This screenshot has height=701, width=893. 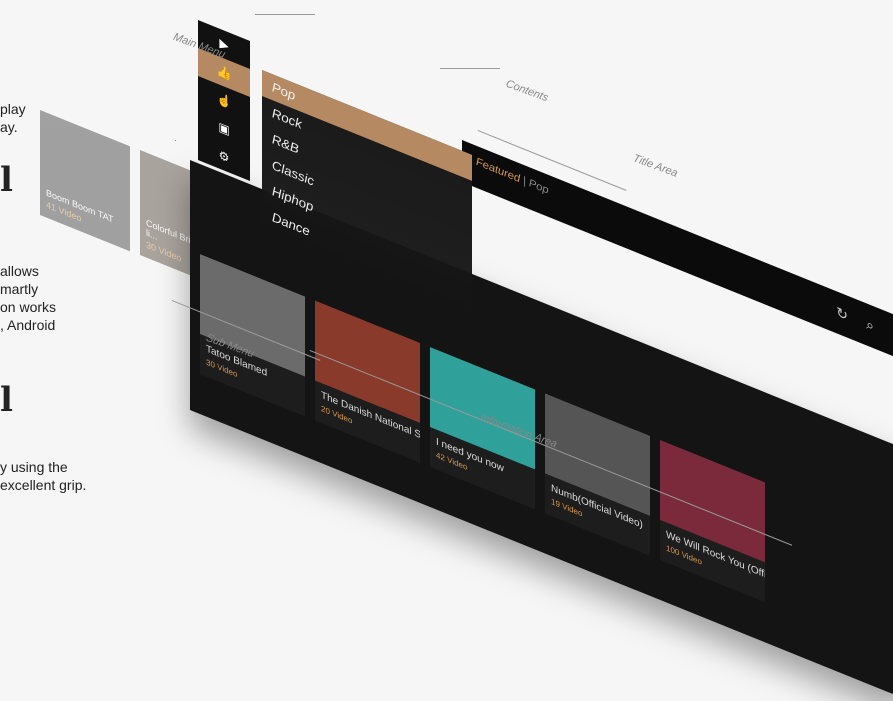 I want to click on title-section: Featured, so click(x=498, y=171).